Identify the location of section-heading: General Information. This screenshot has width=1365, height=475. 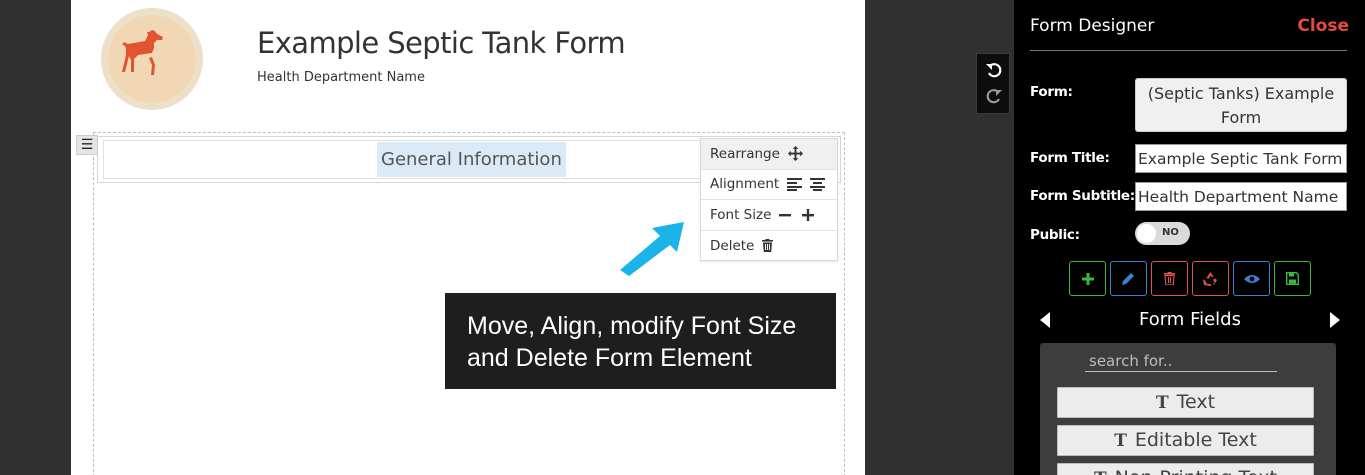
(471, 159).